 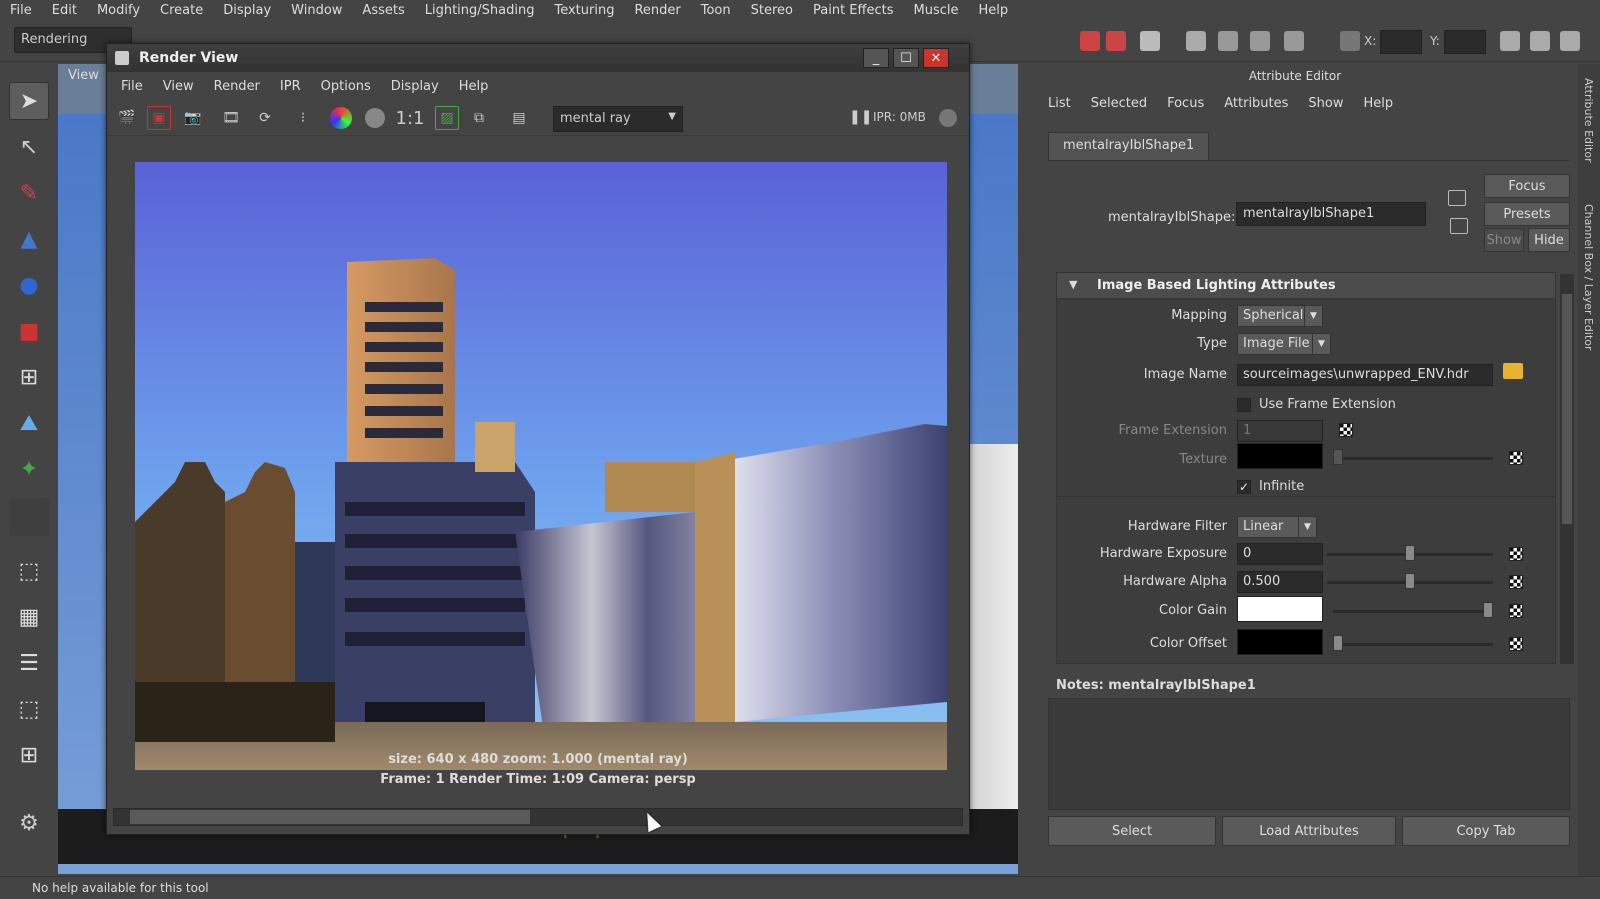 What do you see at coordinates (316, 10) in the screenshot?
I see `menu-window: Window` at bounding box center [316, 10].